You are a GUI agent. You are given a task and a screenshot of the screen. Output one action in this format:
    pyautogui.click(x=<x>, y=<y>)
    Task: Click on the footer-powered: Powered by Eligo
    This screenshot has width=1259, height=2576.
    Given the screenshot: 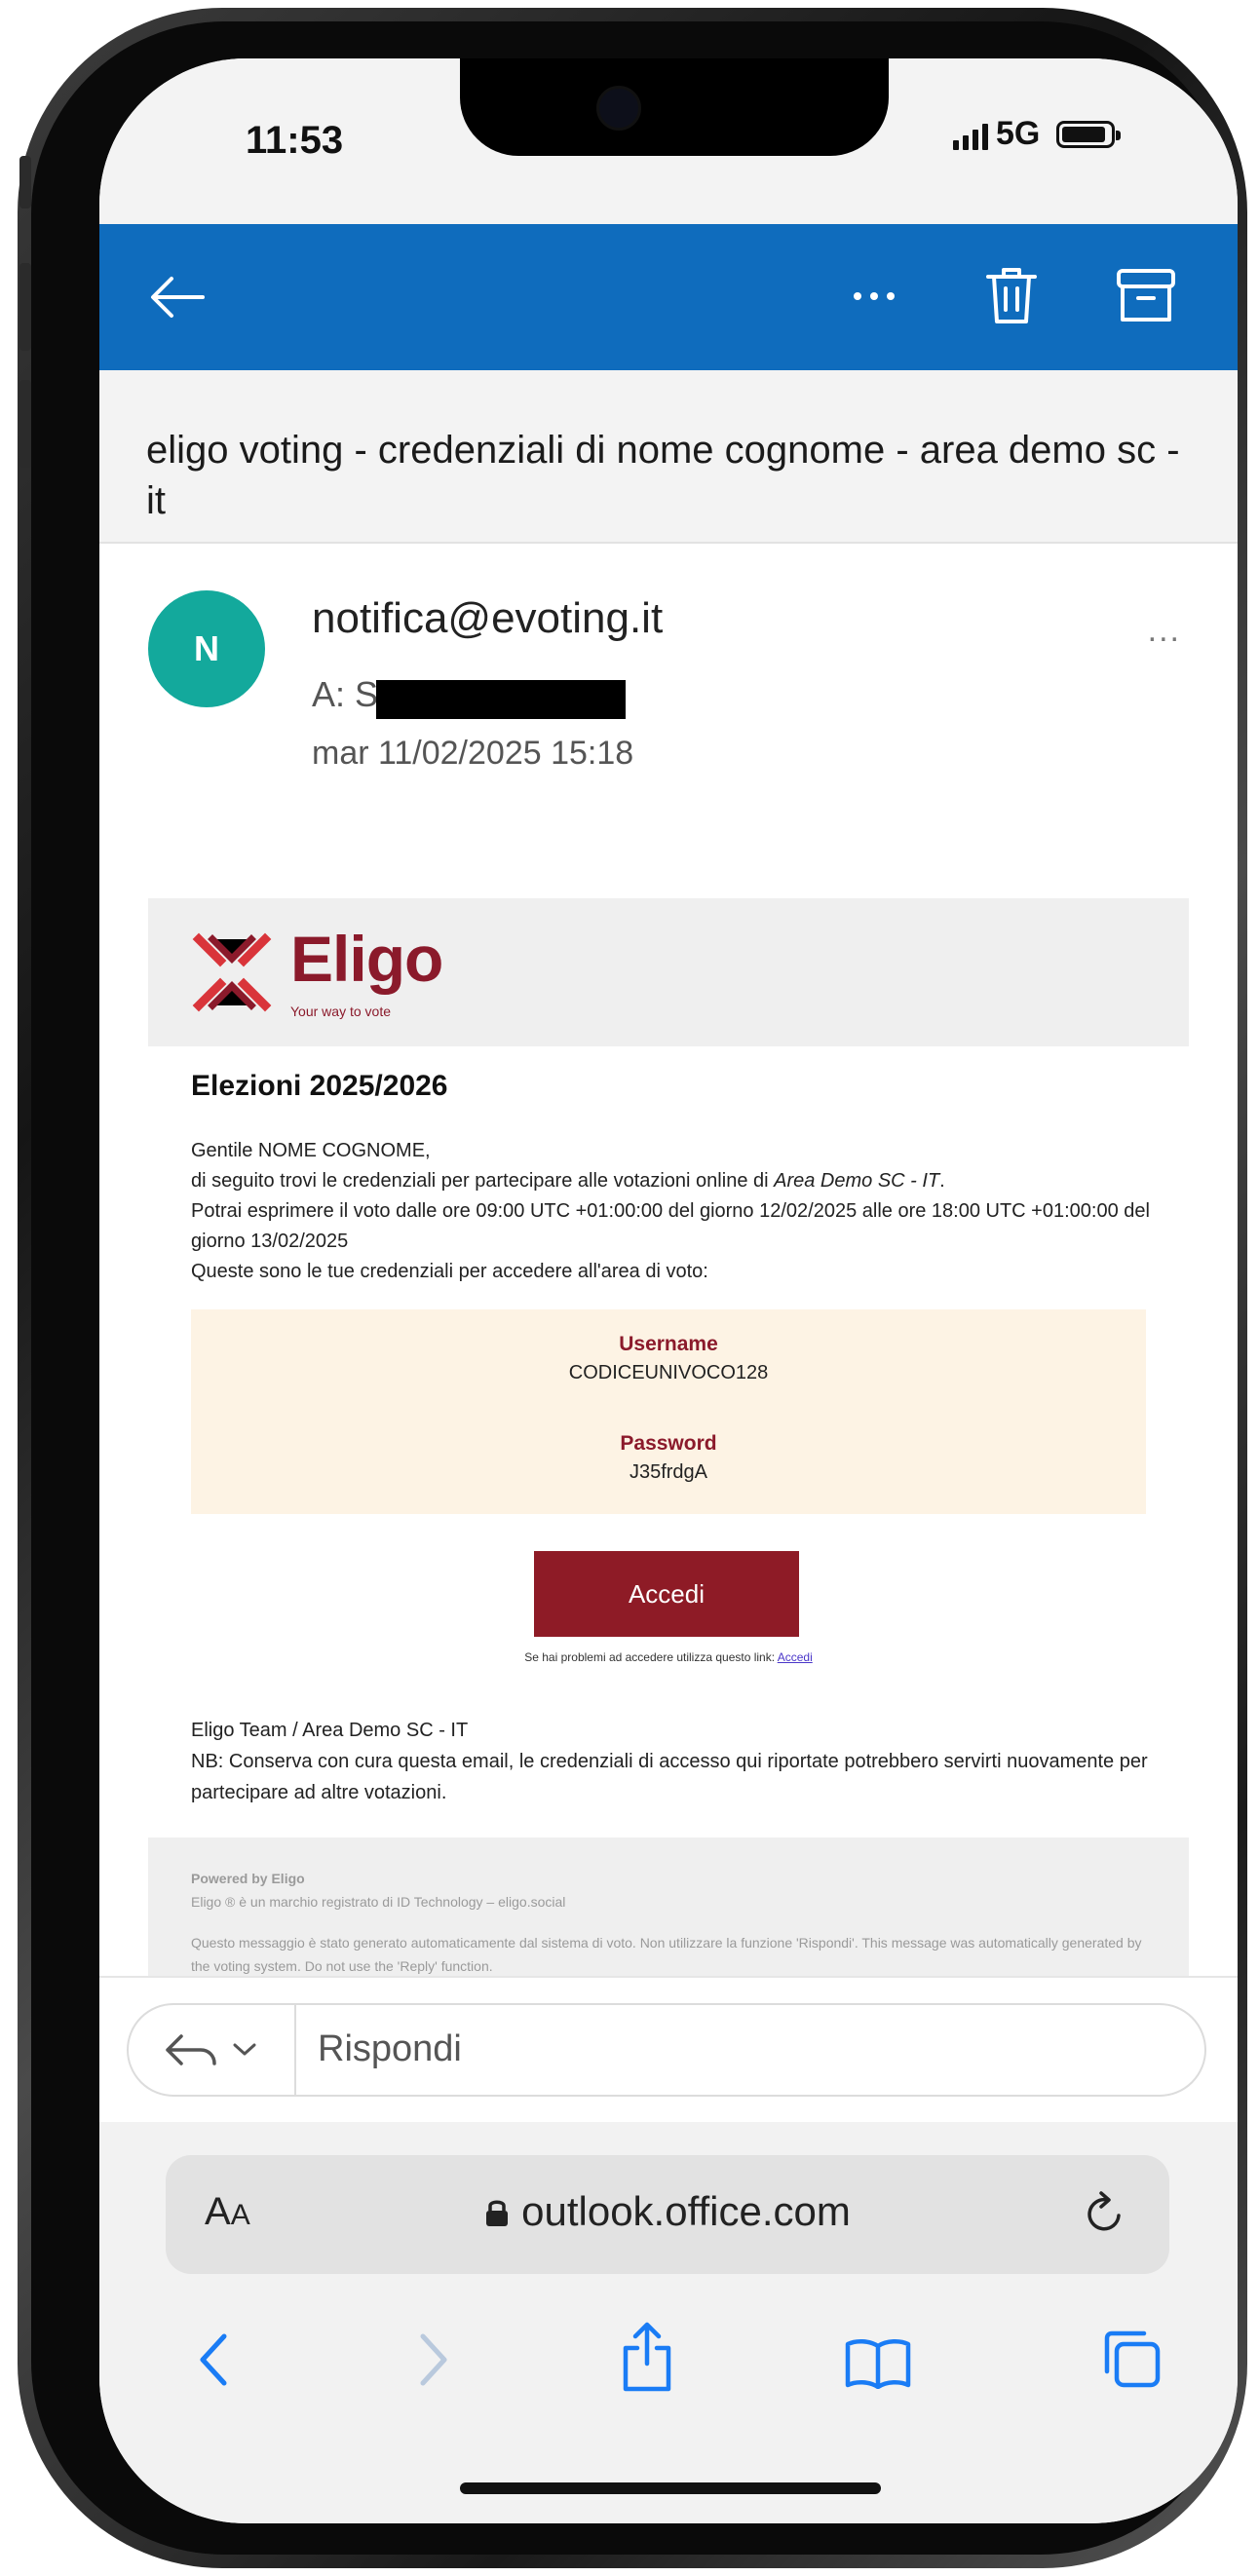 What is the action you would take?
    pyautogui.click(x=248, y=1878)
    